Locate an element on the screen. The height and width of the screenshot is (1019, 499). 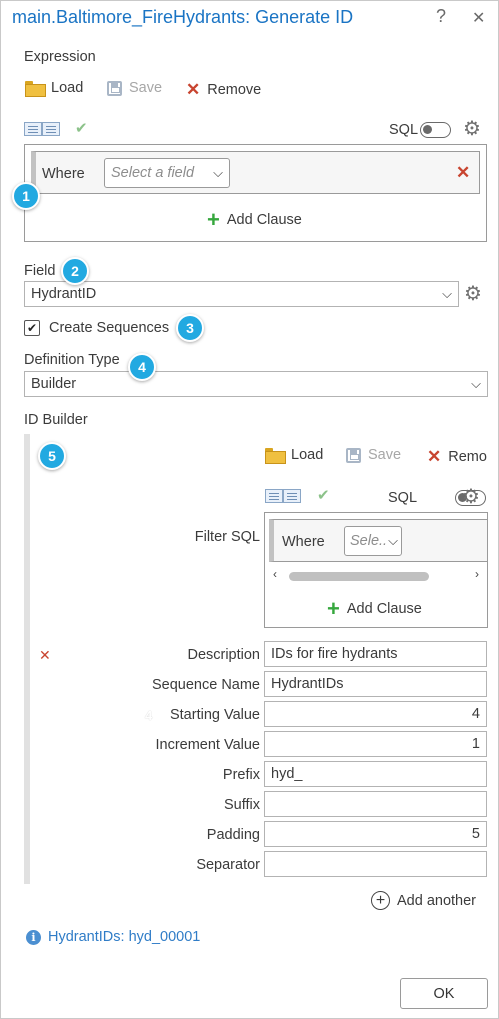
idb-load-button: Load is located at coordinates (294, 455).